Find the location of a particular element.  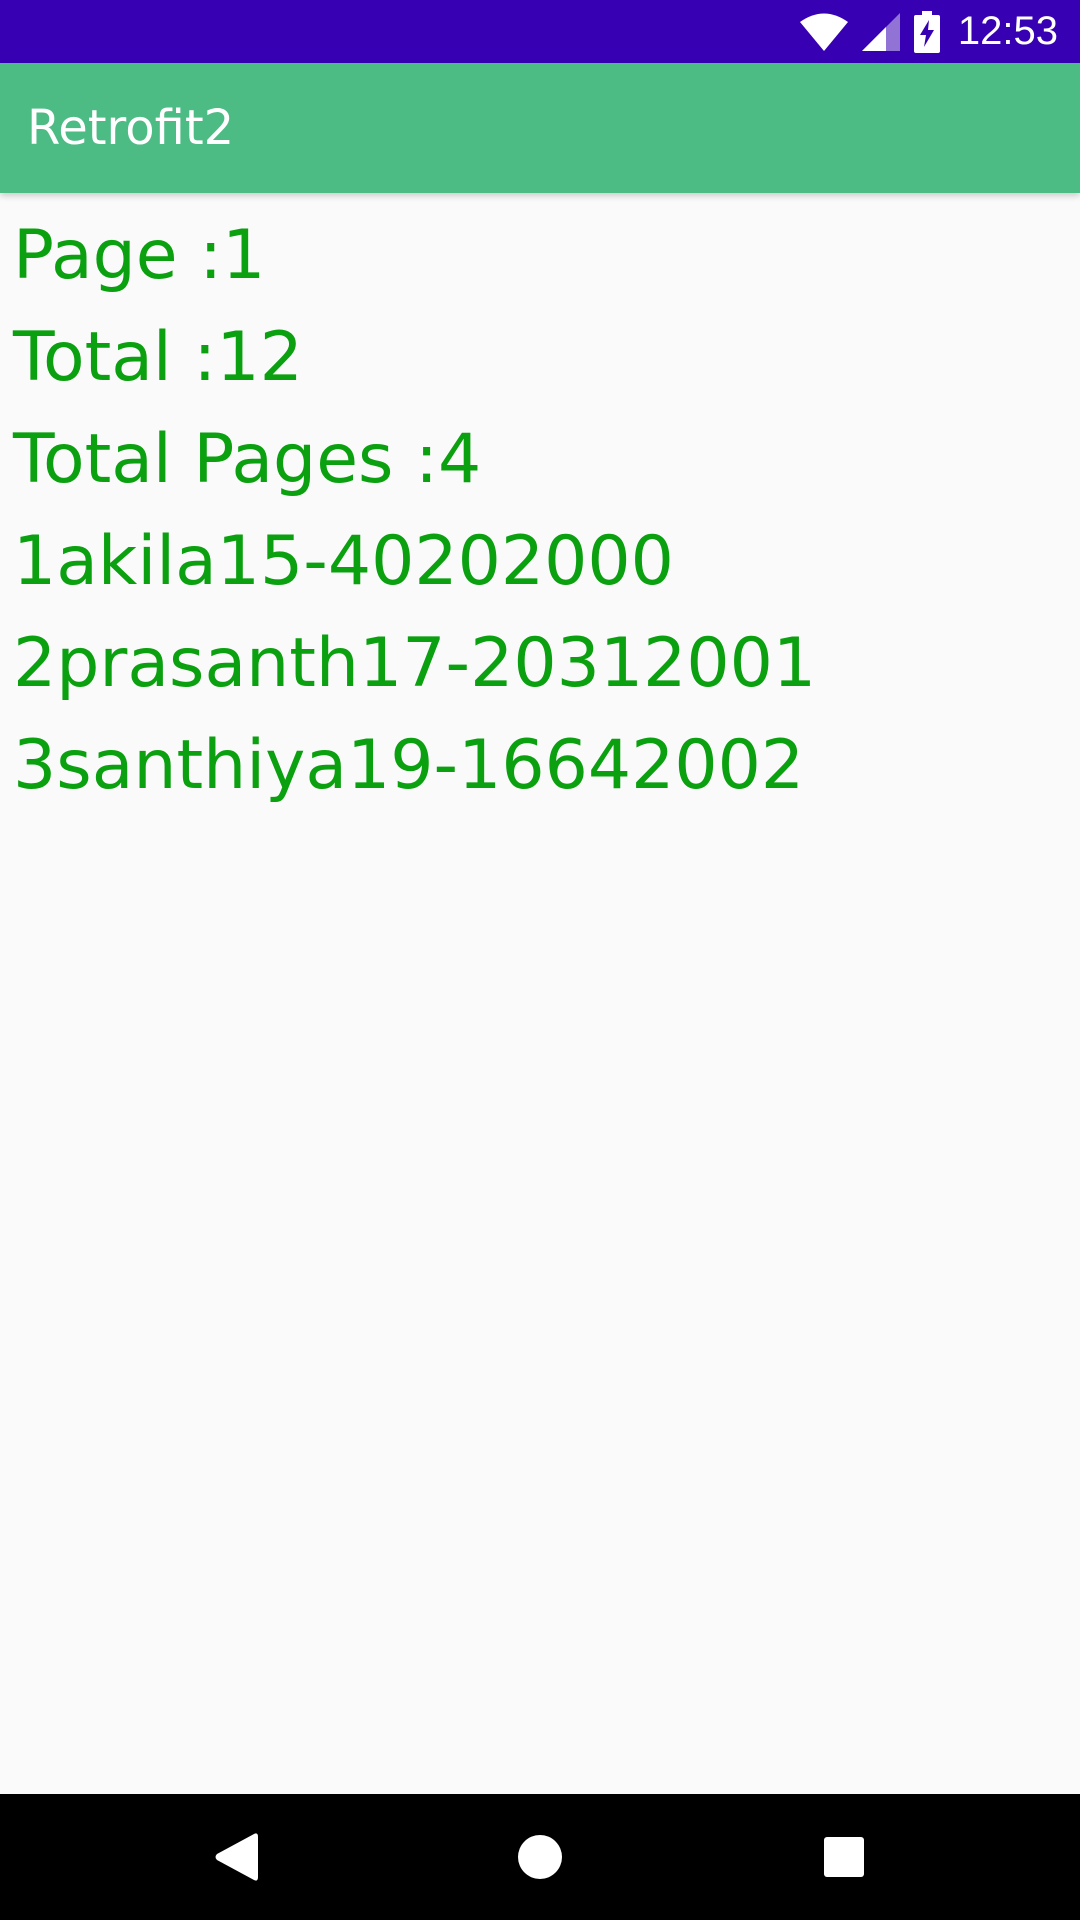

wifi-icon is located at coordinates (823, 32).